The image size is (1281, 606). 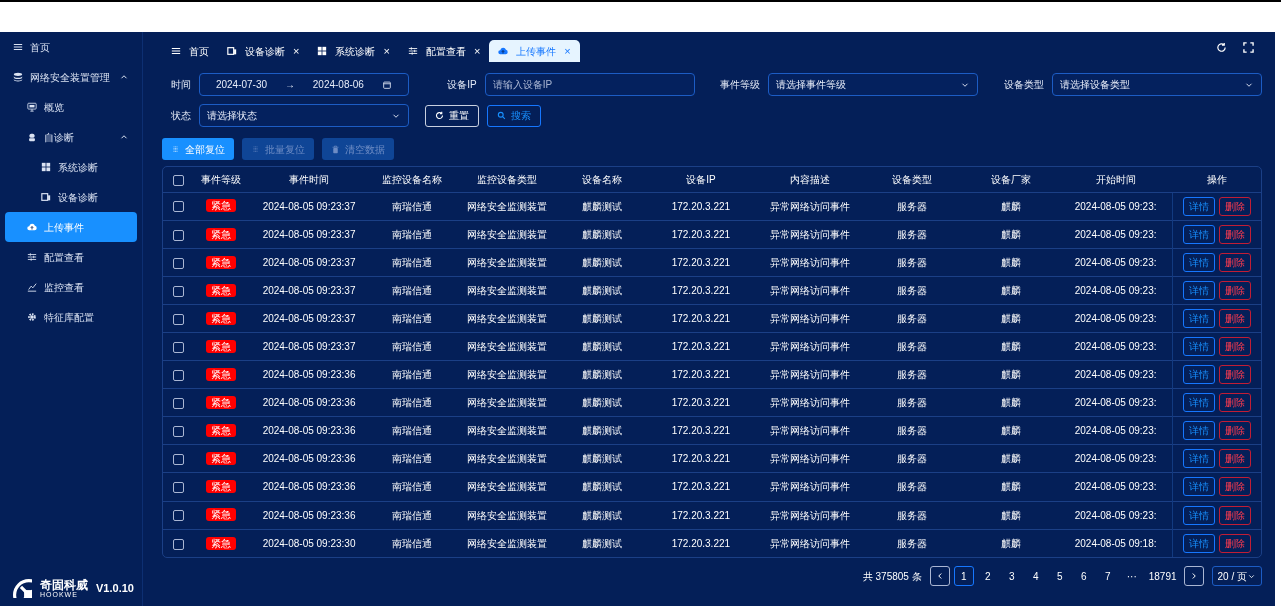 I want to click on select-field: 请选择状态, so click(x=304, y=115).